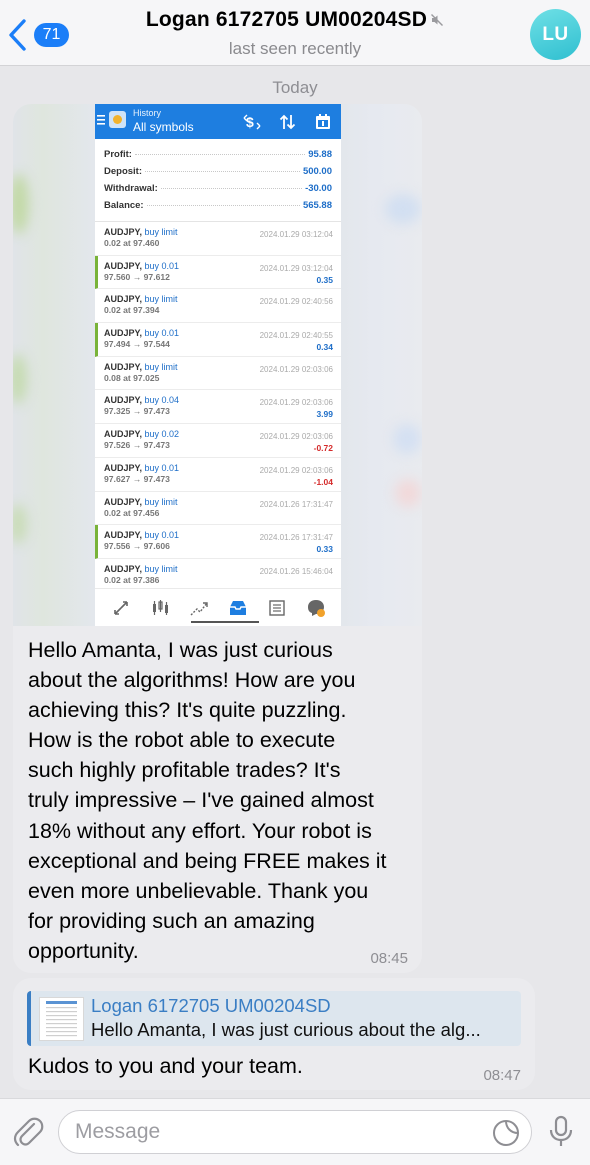  Describe the element at coordinates (323, 448) in the screenshot. I see `trade-profit: -0.72` at that location.